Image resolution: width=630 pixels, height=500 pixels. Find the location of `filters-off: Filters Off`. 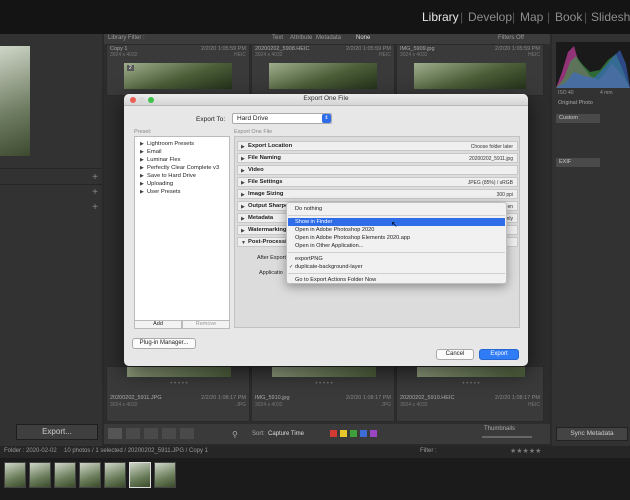

filters-off: Filters Off is located at coordinates (511, 38).